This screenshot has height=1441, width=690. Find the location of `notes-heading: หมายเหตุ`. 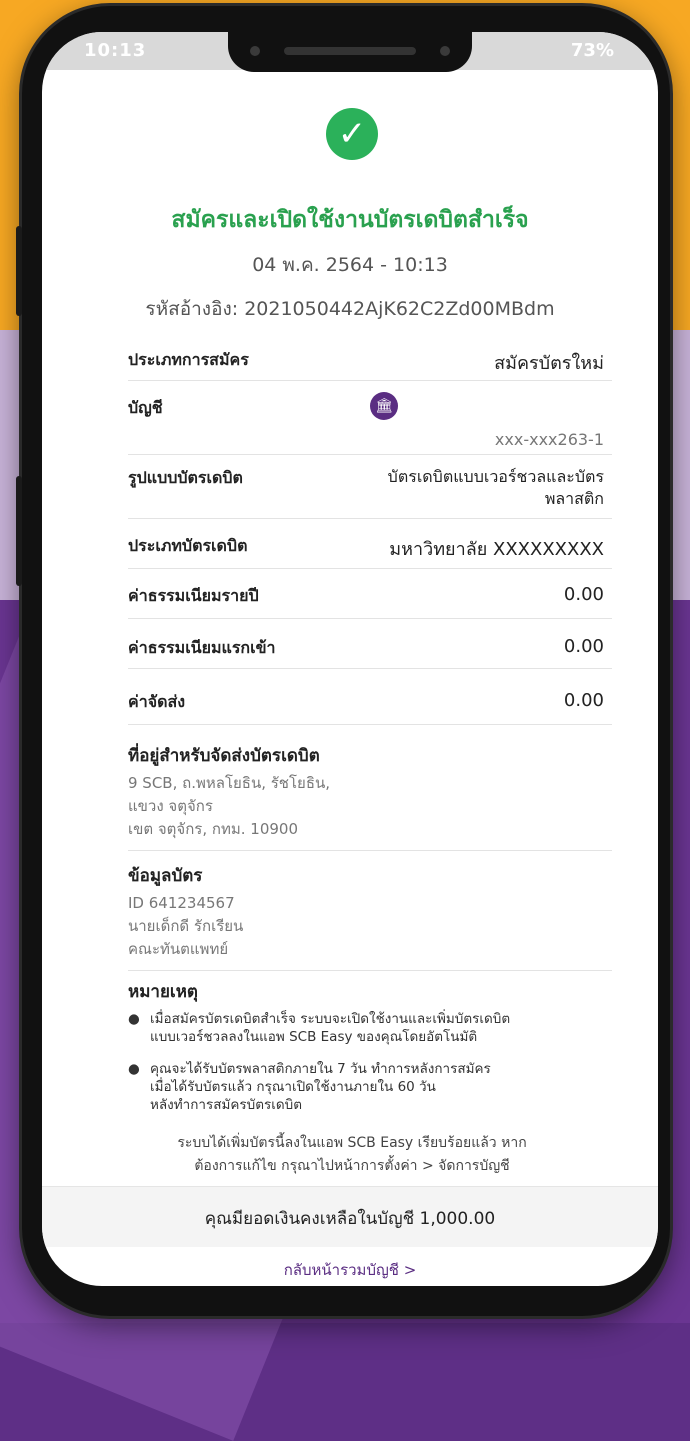

notes-heading: หมายเหตุ is located at coordinates (163, 992).